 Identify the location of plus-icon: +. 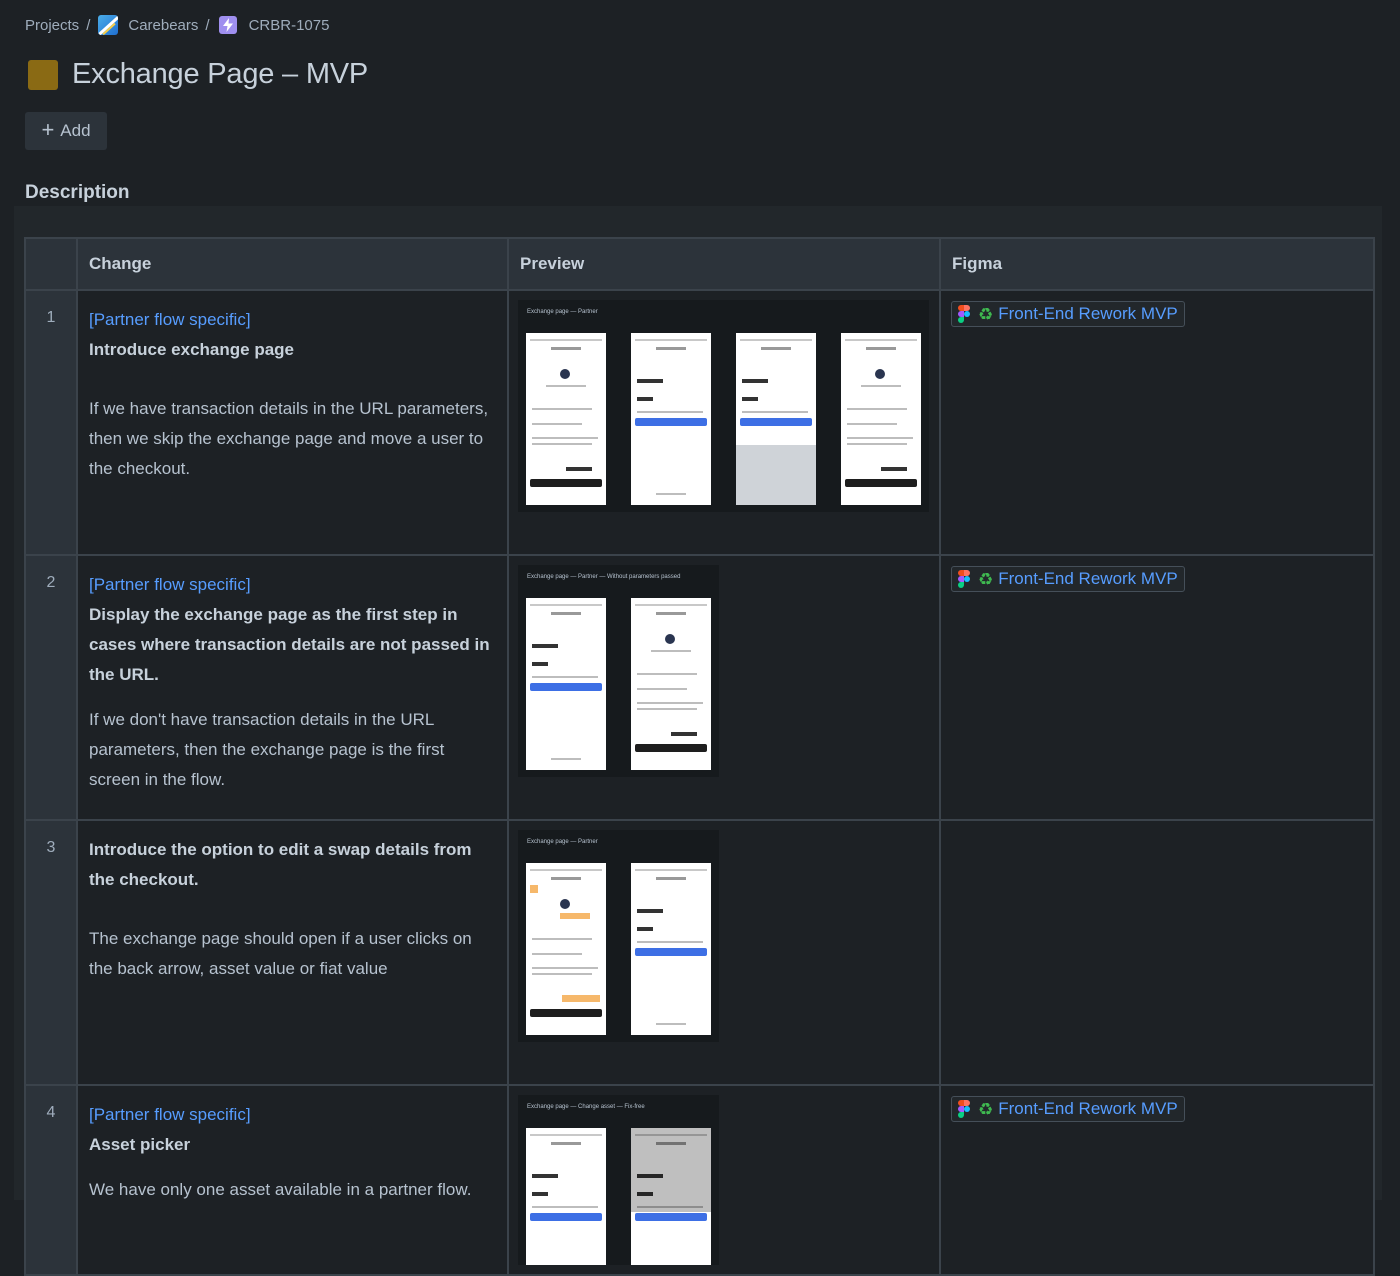
(48, 129).